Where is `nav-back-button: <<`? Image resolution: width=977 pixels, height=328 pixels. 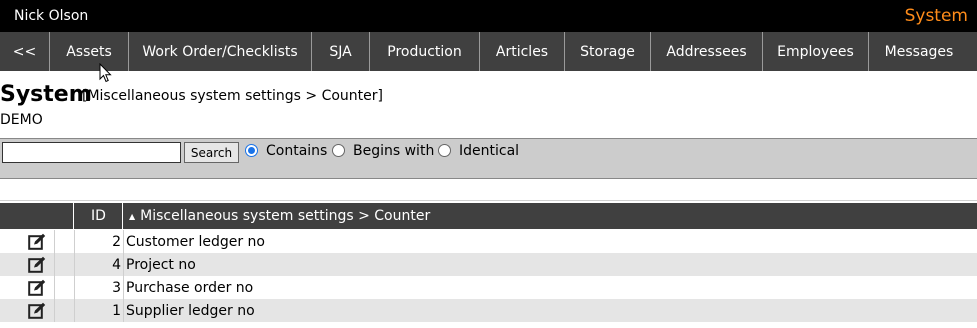 nav-back-button: << is located at coordinates (25, 51).